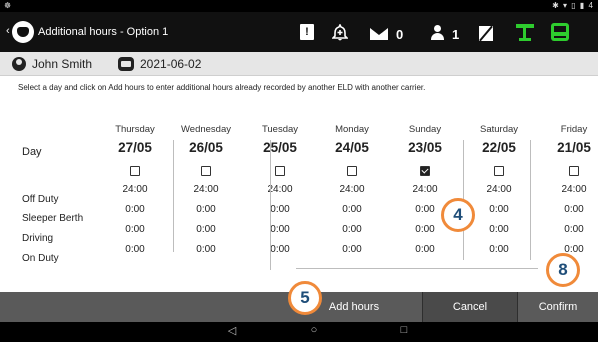  Describe the element at coordinates (314, 330) in the screenshot. I see `nav-home-icon: ○` at that location.